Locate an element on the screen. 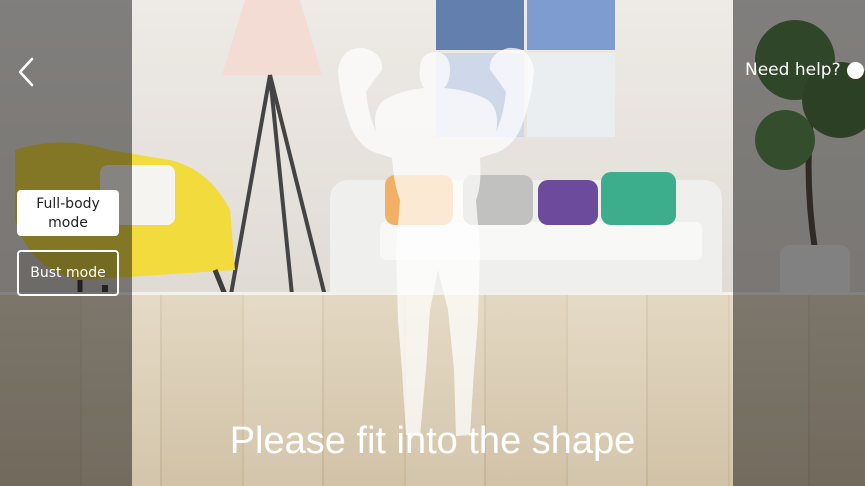 This screenshot has width=865, height=486. full-body-mode-label: Full-body mode is located at coordinates (68, 213).